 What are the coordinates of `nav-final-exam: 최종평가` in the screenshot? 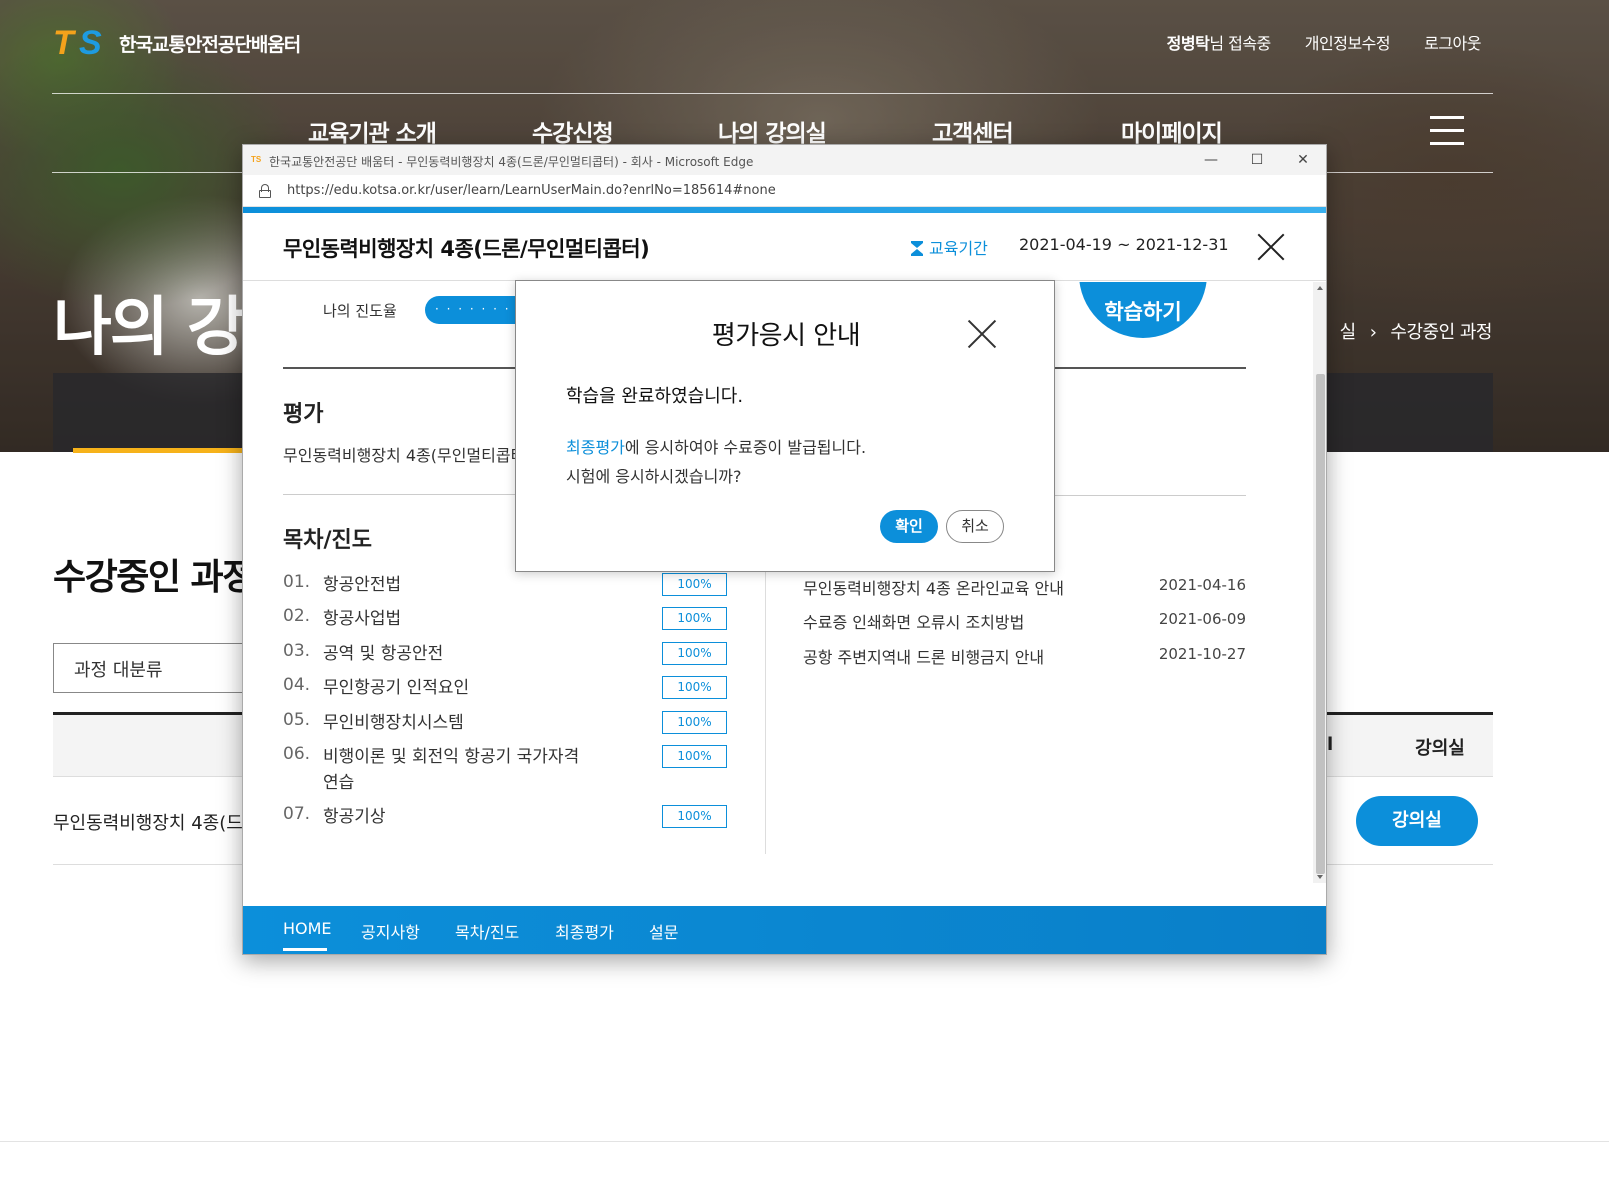 It's located at (584, 931).